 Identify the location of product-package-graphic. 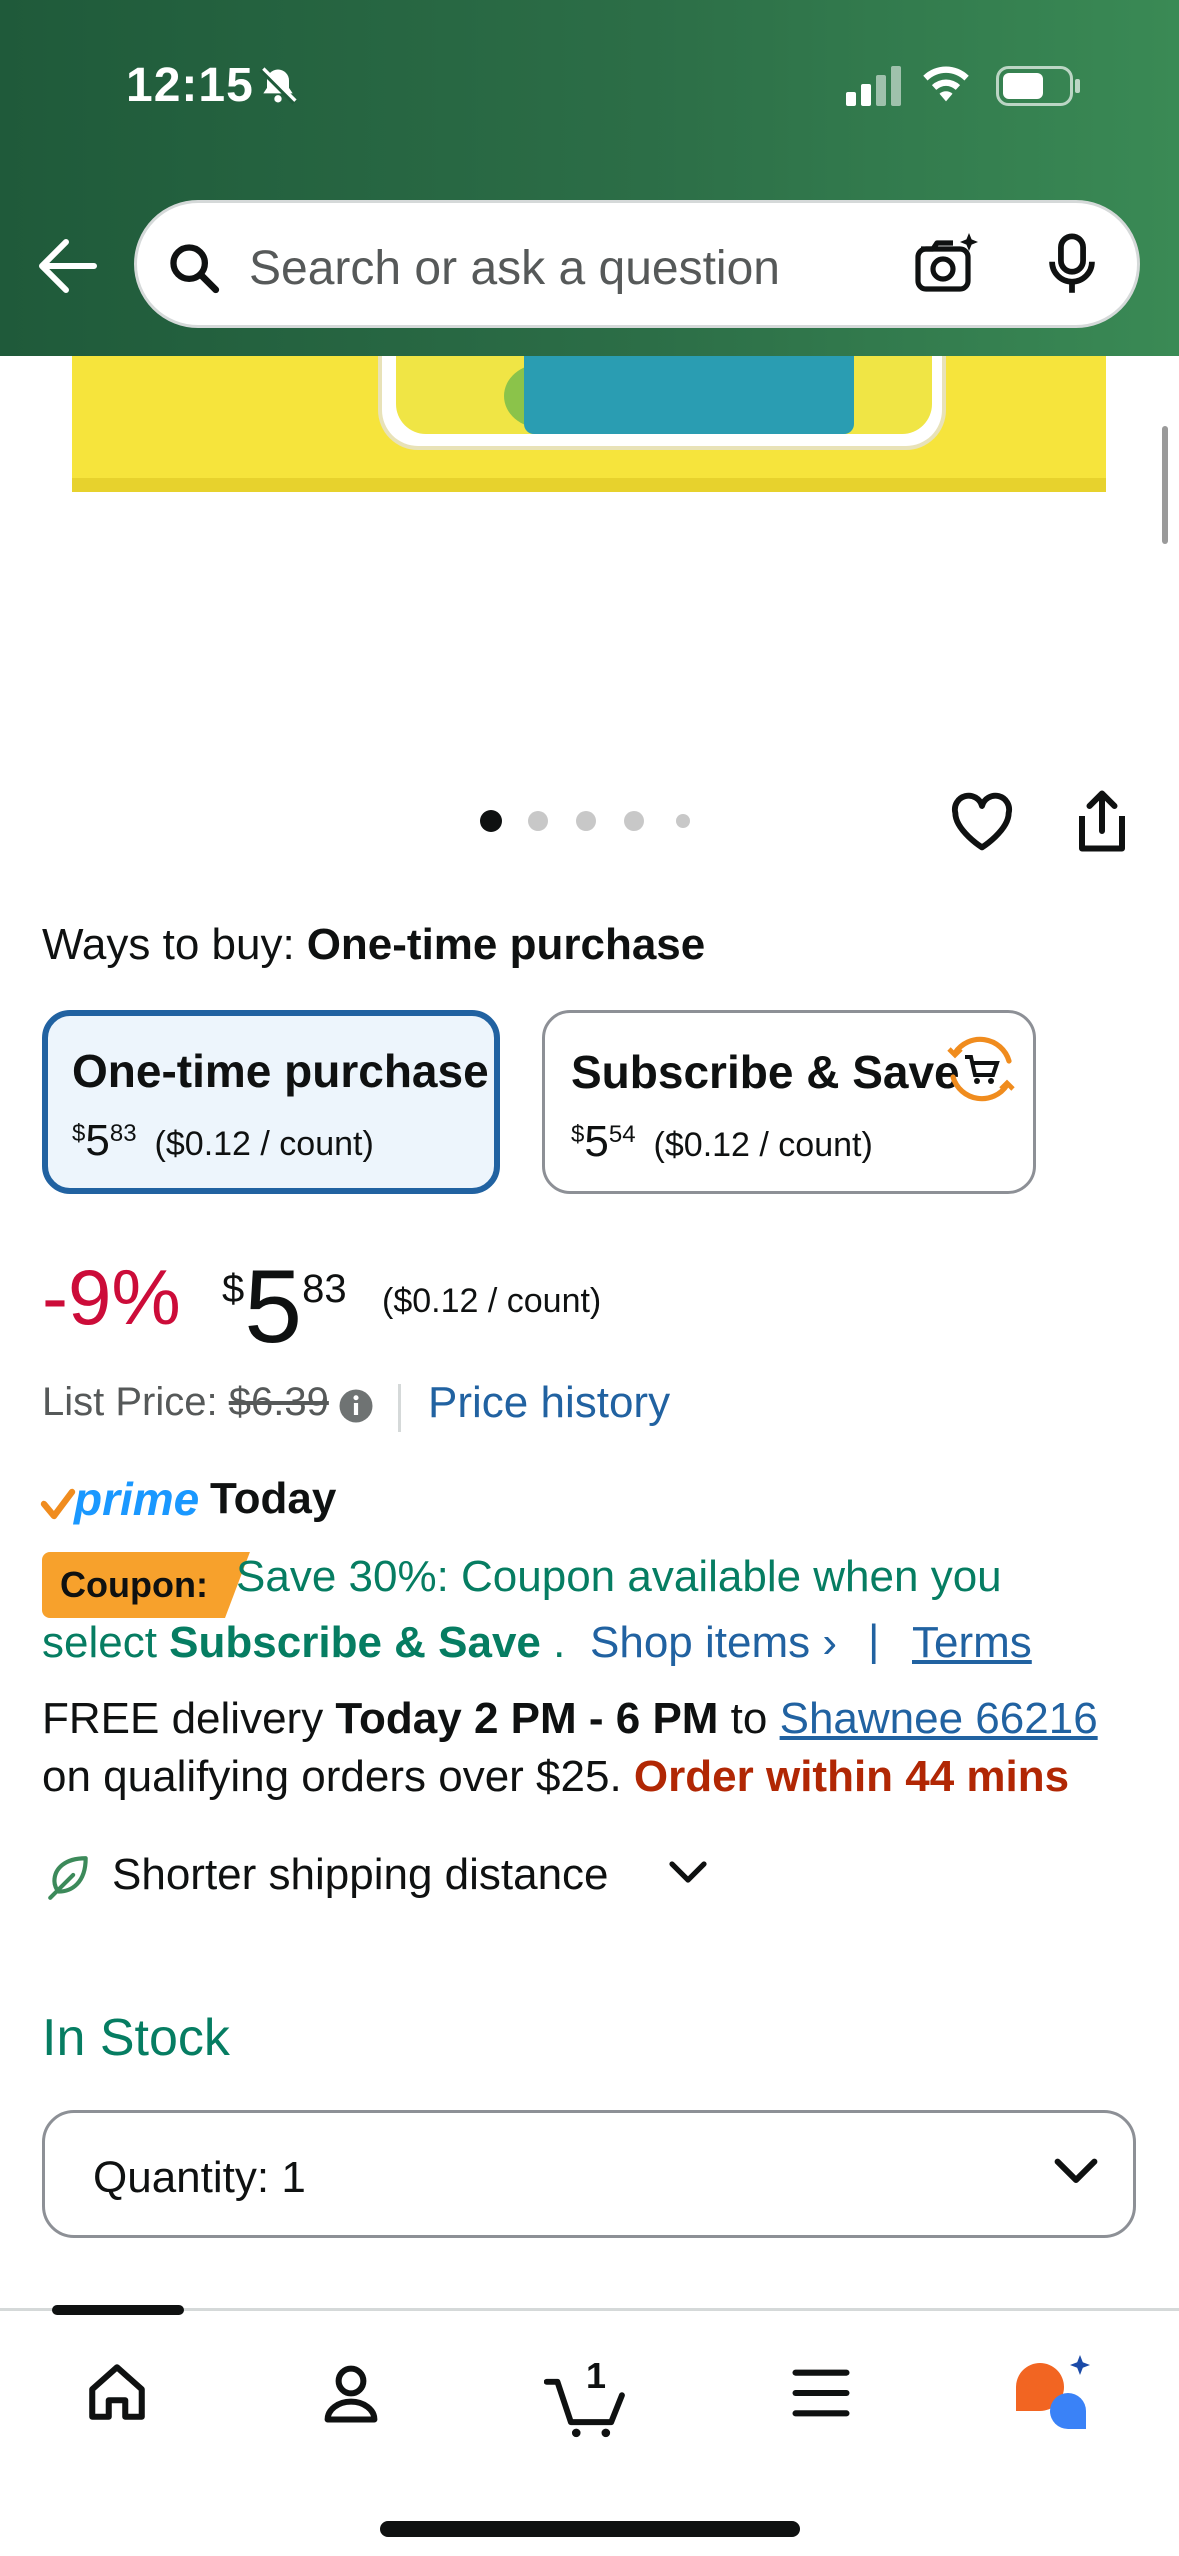
(589, 424).